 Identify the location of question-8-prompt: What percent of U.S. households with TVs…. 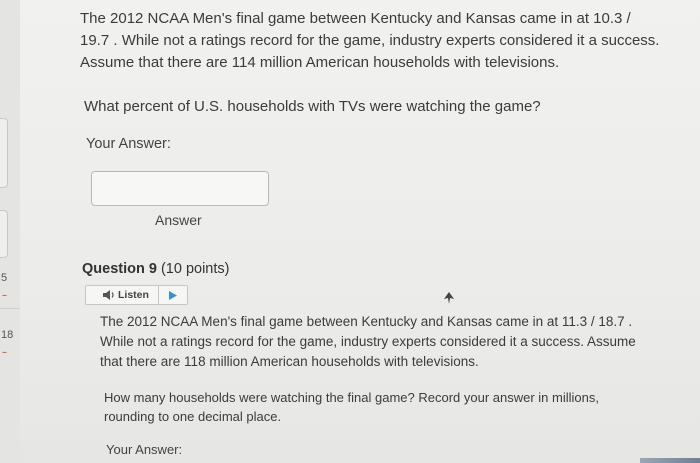
(312, 106).